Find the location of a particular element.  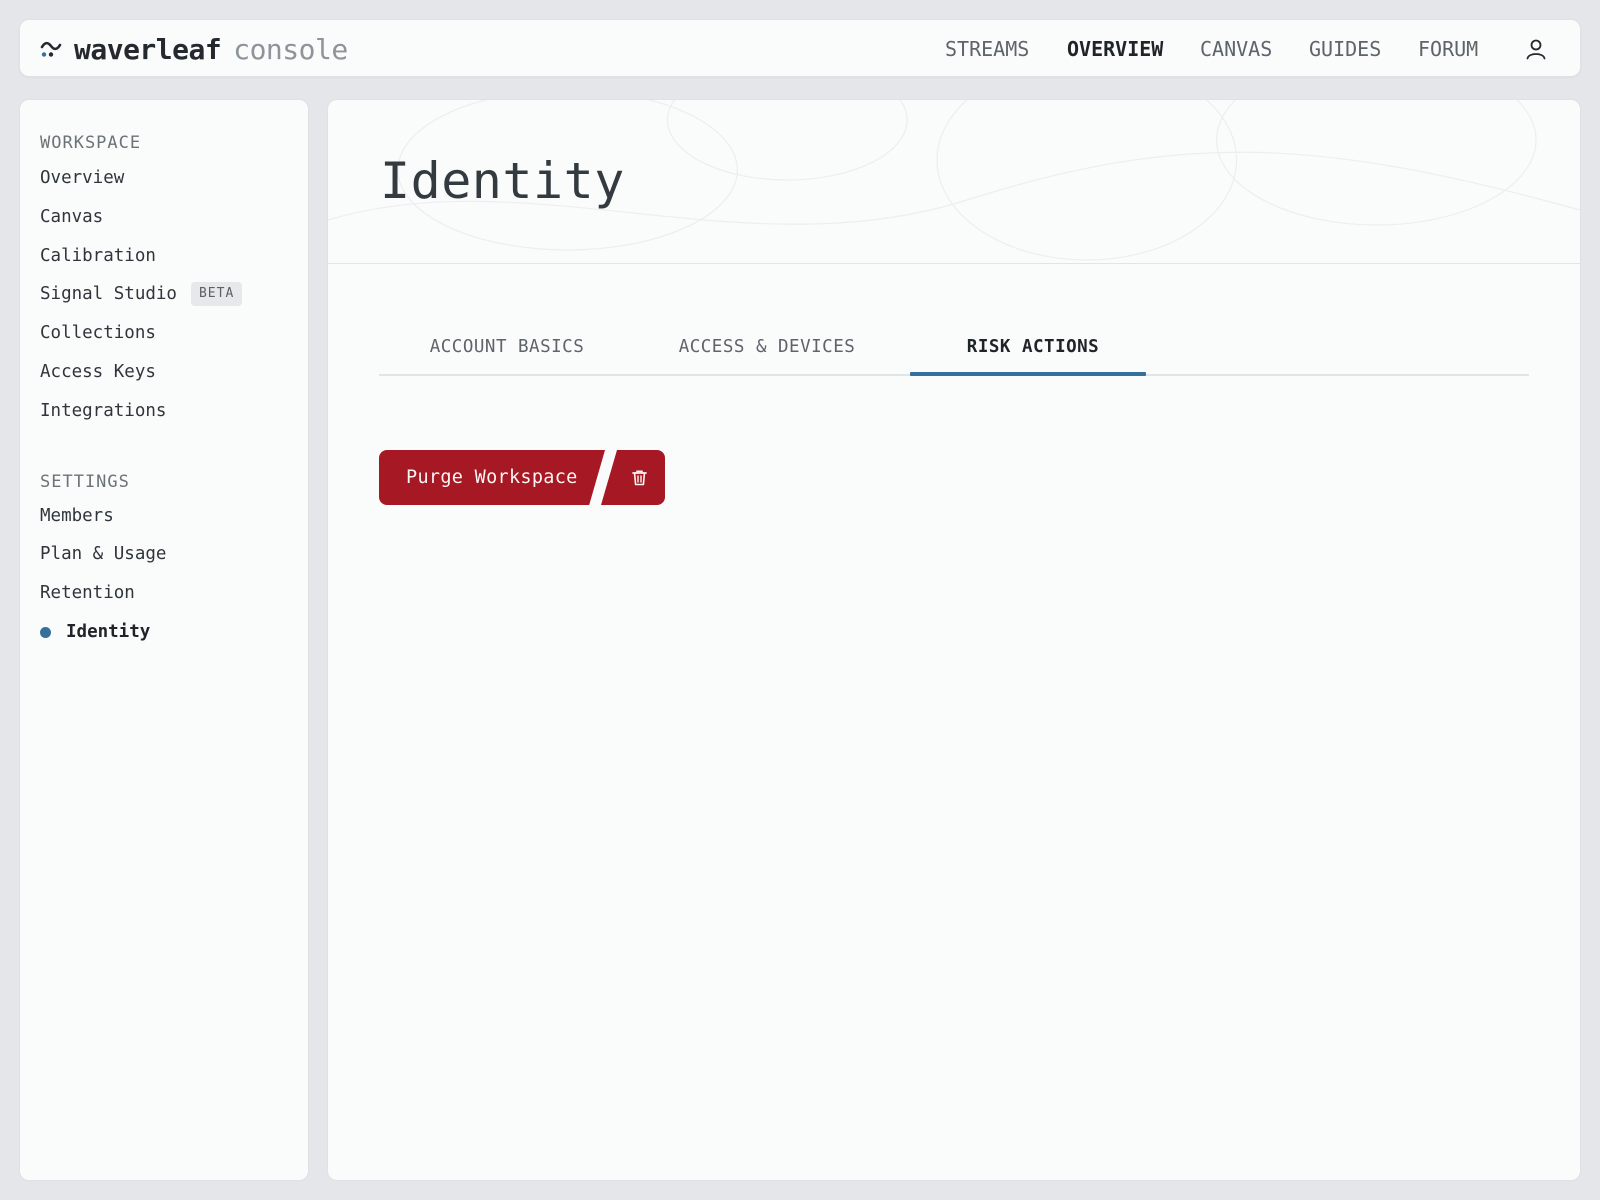

topnav-streams: STREAMS is located at coordinates (987, 49).